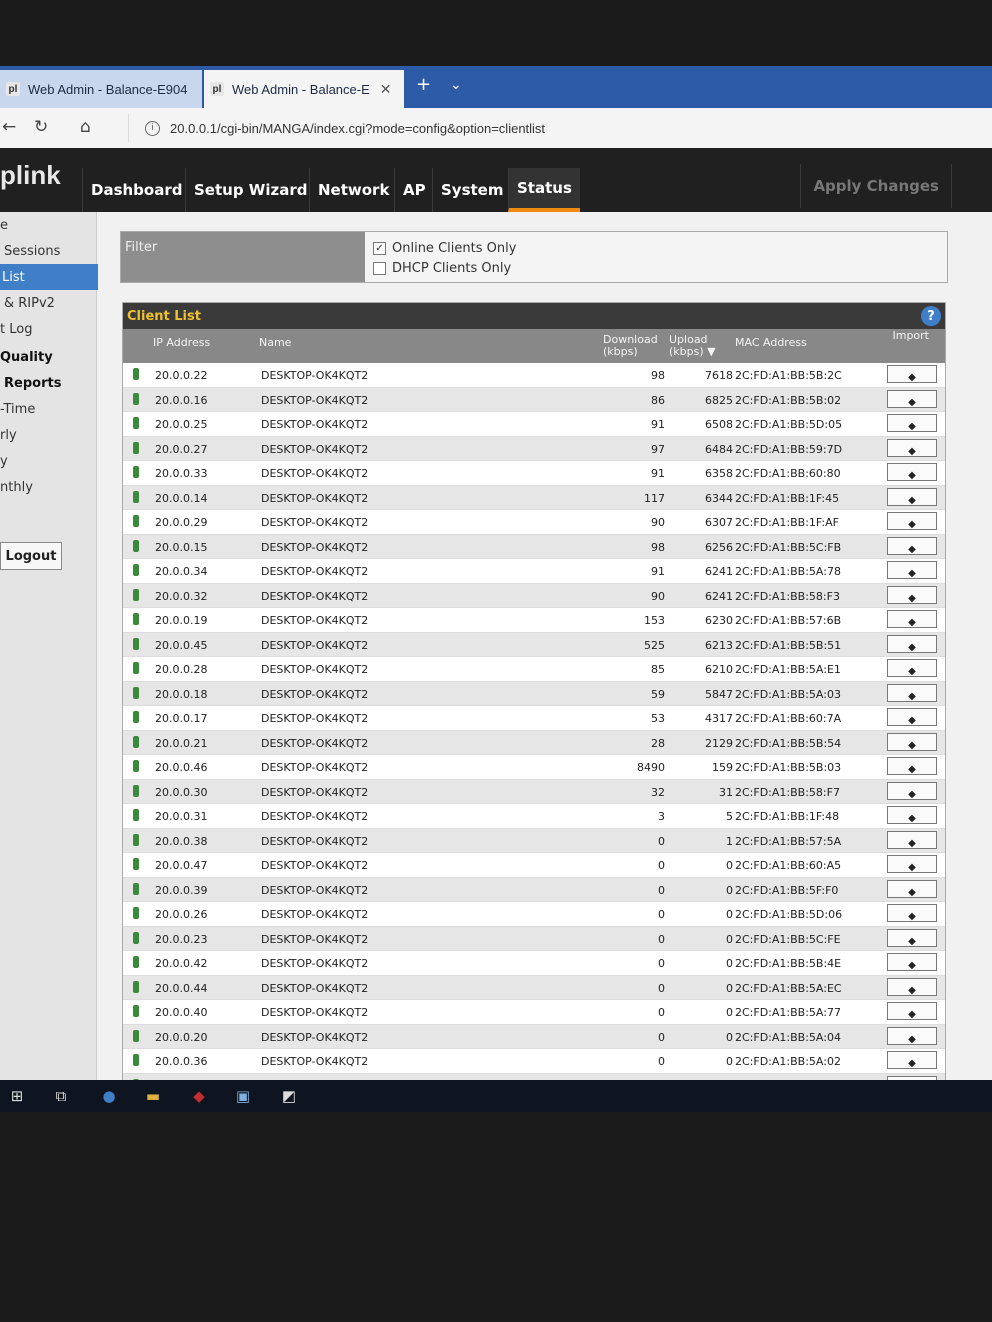 Image resolution: width=992 pixels, height=1322 pixels. What do you see at coordinates (692, 346) in the screenshot?
I see `header-upload: Upload (kbps) ▼` at bounding box center [692, 346].